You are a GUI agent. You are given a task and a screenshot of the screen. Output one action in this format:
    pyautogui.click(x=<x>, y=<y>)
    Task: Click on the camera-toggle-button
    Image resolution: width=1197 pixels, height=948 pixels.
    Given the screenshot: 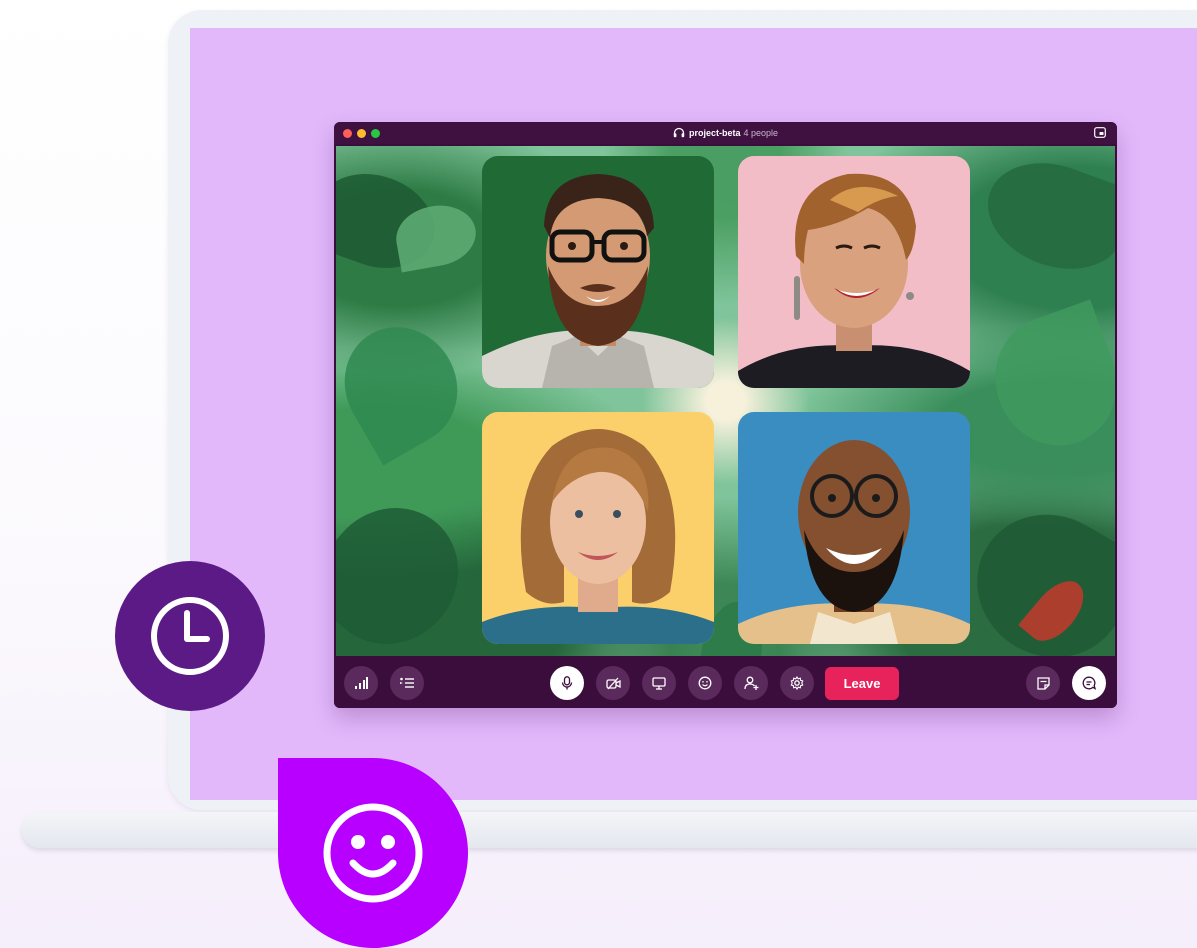 What is the action you would take?
    pyautogui.click(x=613, y=683)
    